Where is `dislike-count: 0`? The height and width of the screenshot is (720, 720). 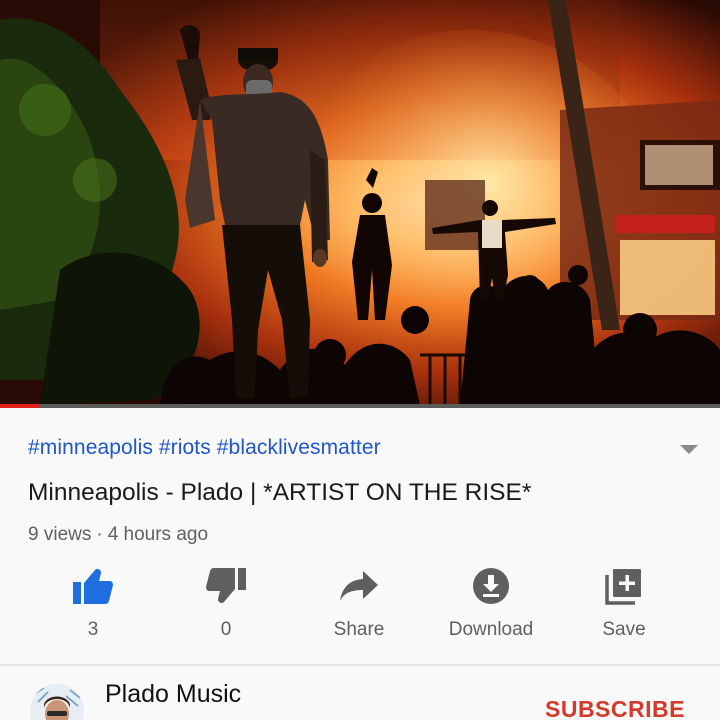 dislike-count: 0 is located at coordinates (226, 629).